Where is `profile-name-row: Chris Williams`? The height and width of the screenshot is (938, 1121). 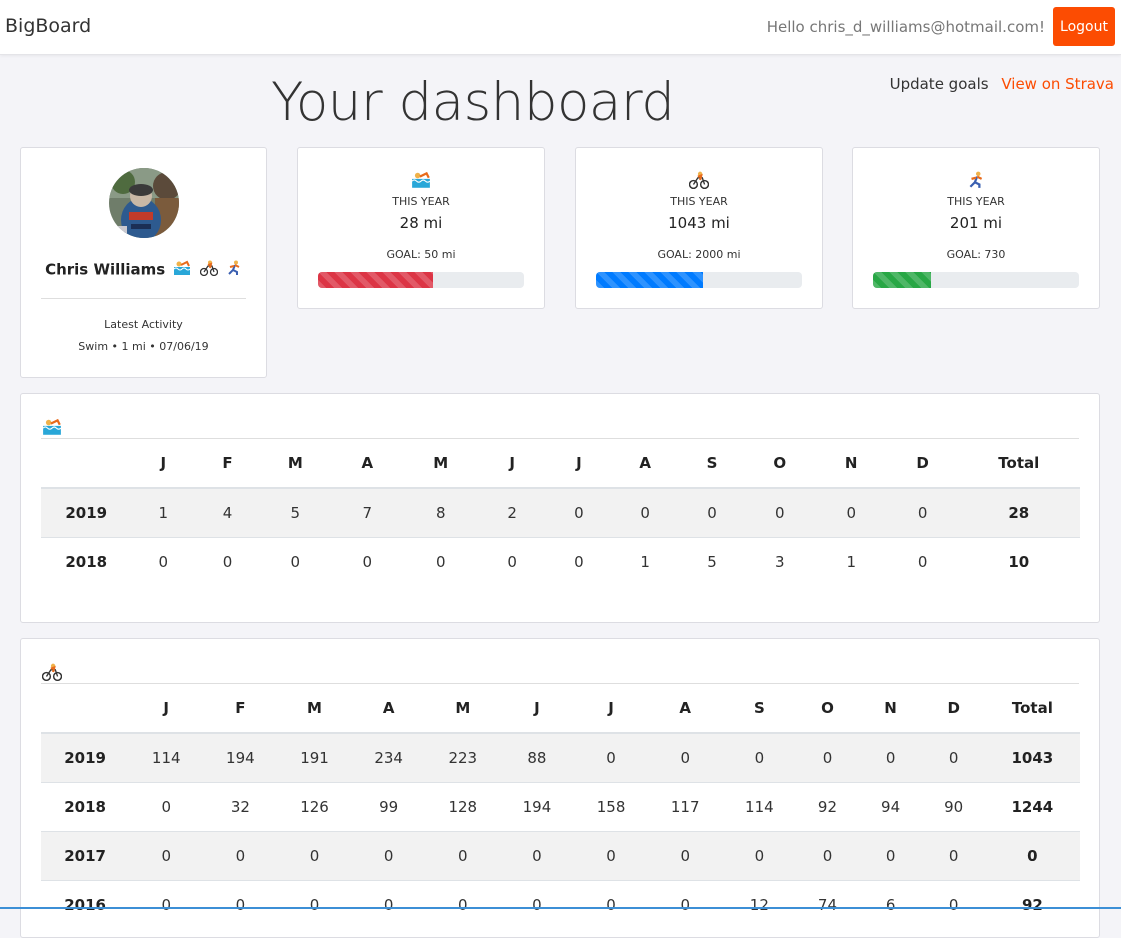 profile-name-row: Chris Williams is located at coordinates (143, 270).